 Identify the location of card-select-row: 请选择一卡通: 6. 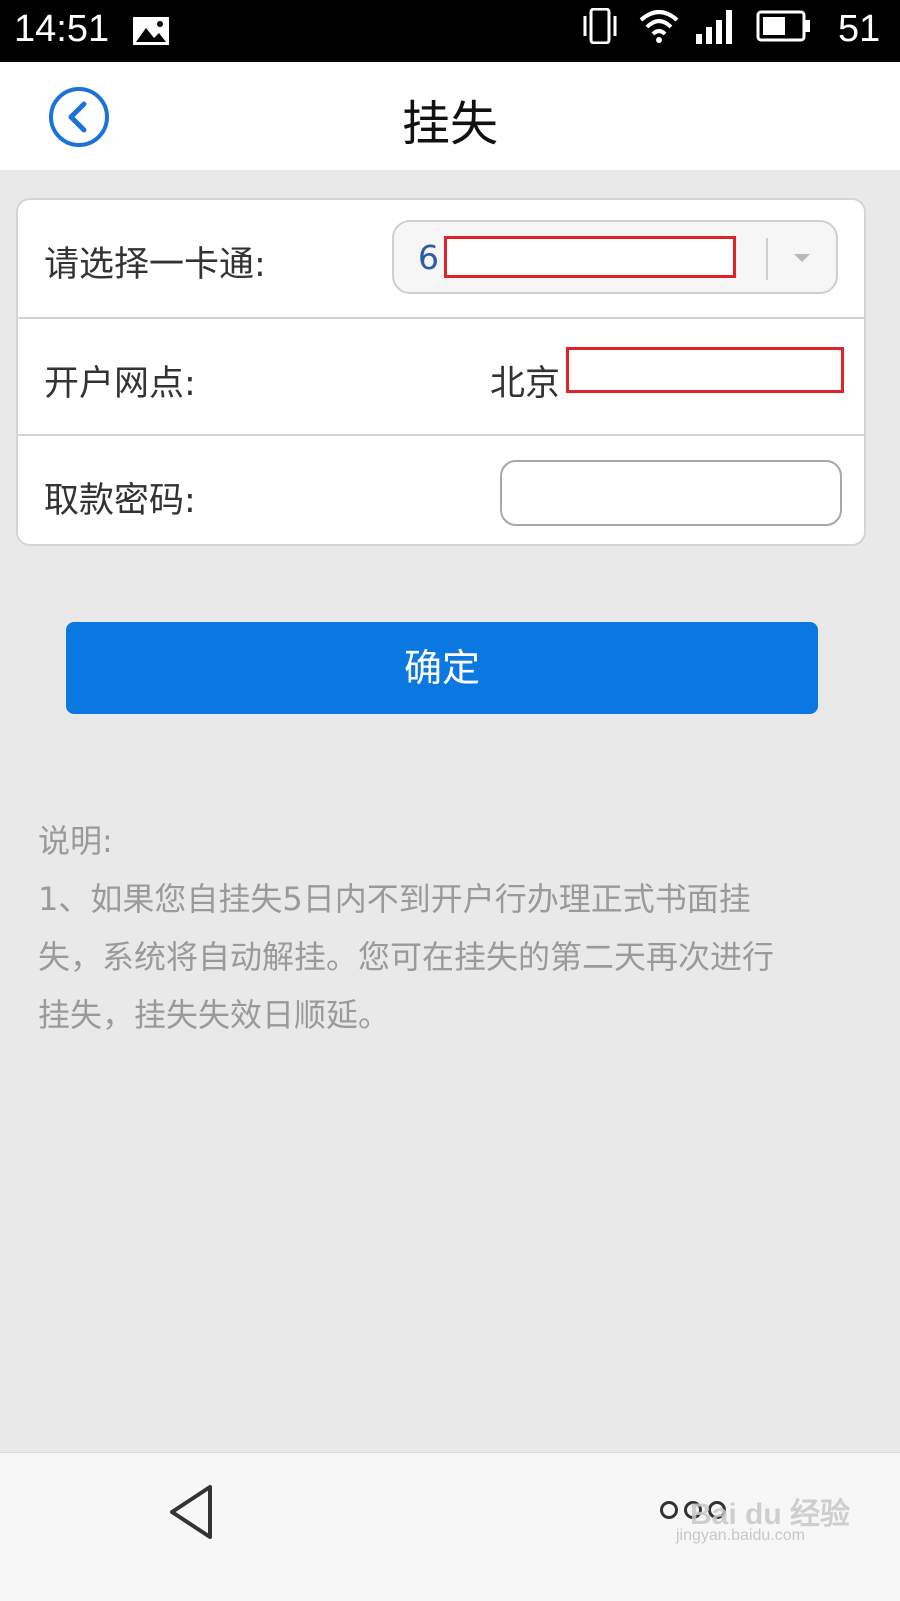
(441, 257).